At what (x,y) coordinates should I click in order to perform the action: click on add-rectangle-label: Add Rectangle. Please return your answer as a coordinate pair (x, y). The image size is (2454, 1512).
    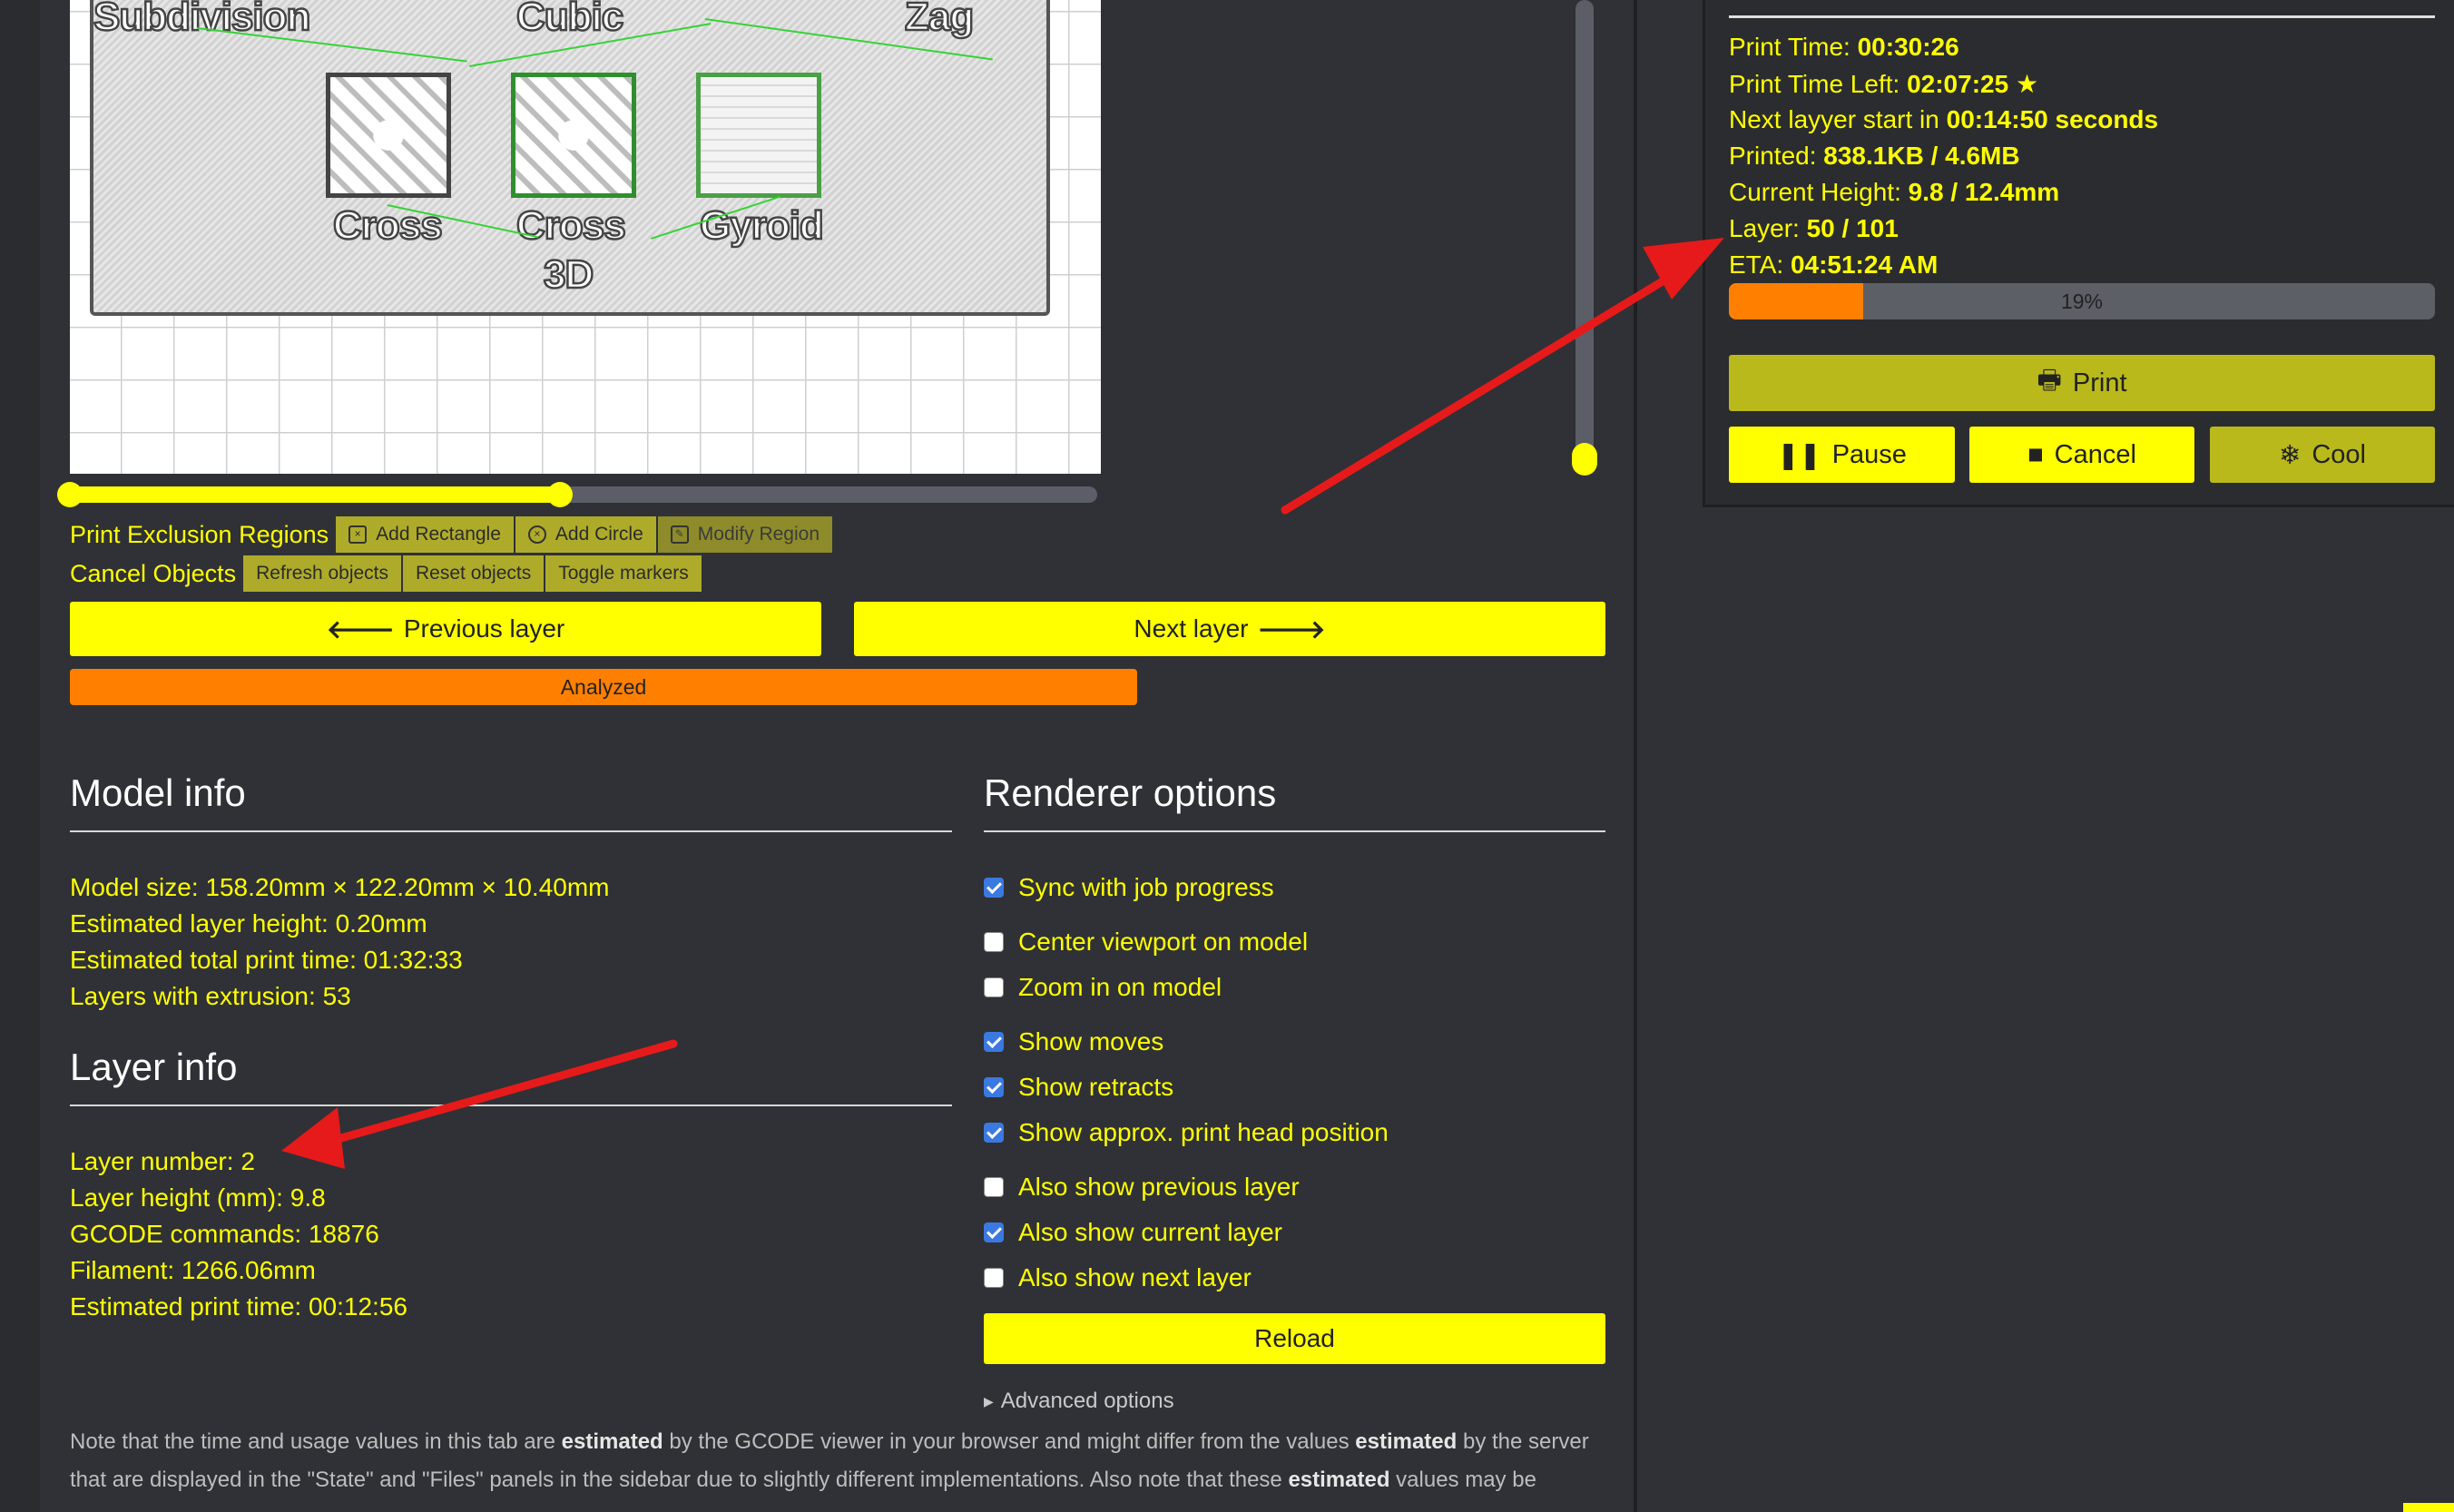
    Looking at the image, I should click on (438, 534).